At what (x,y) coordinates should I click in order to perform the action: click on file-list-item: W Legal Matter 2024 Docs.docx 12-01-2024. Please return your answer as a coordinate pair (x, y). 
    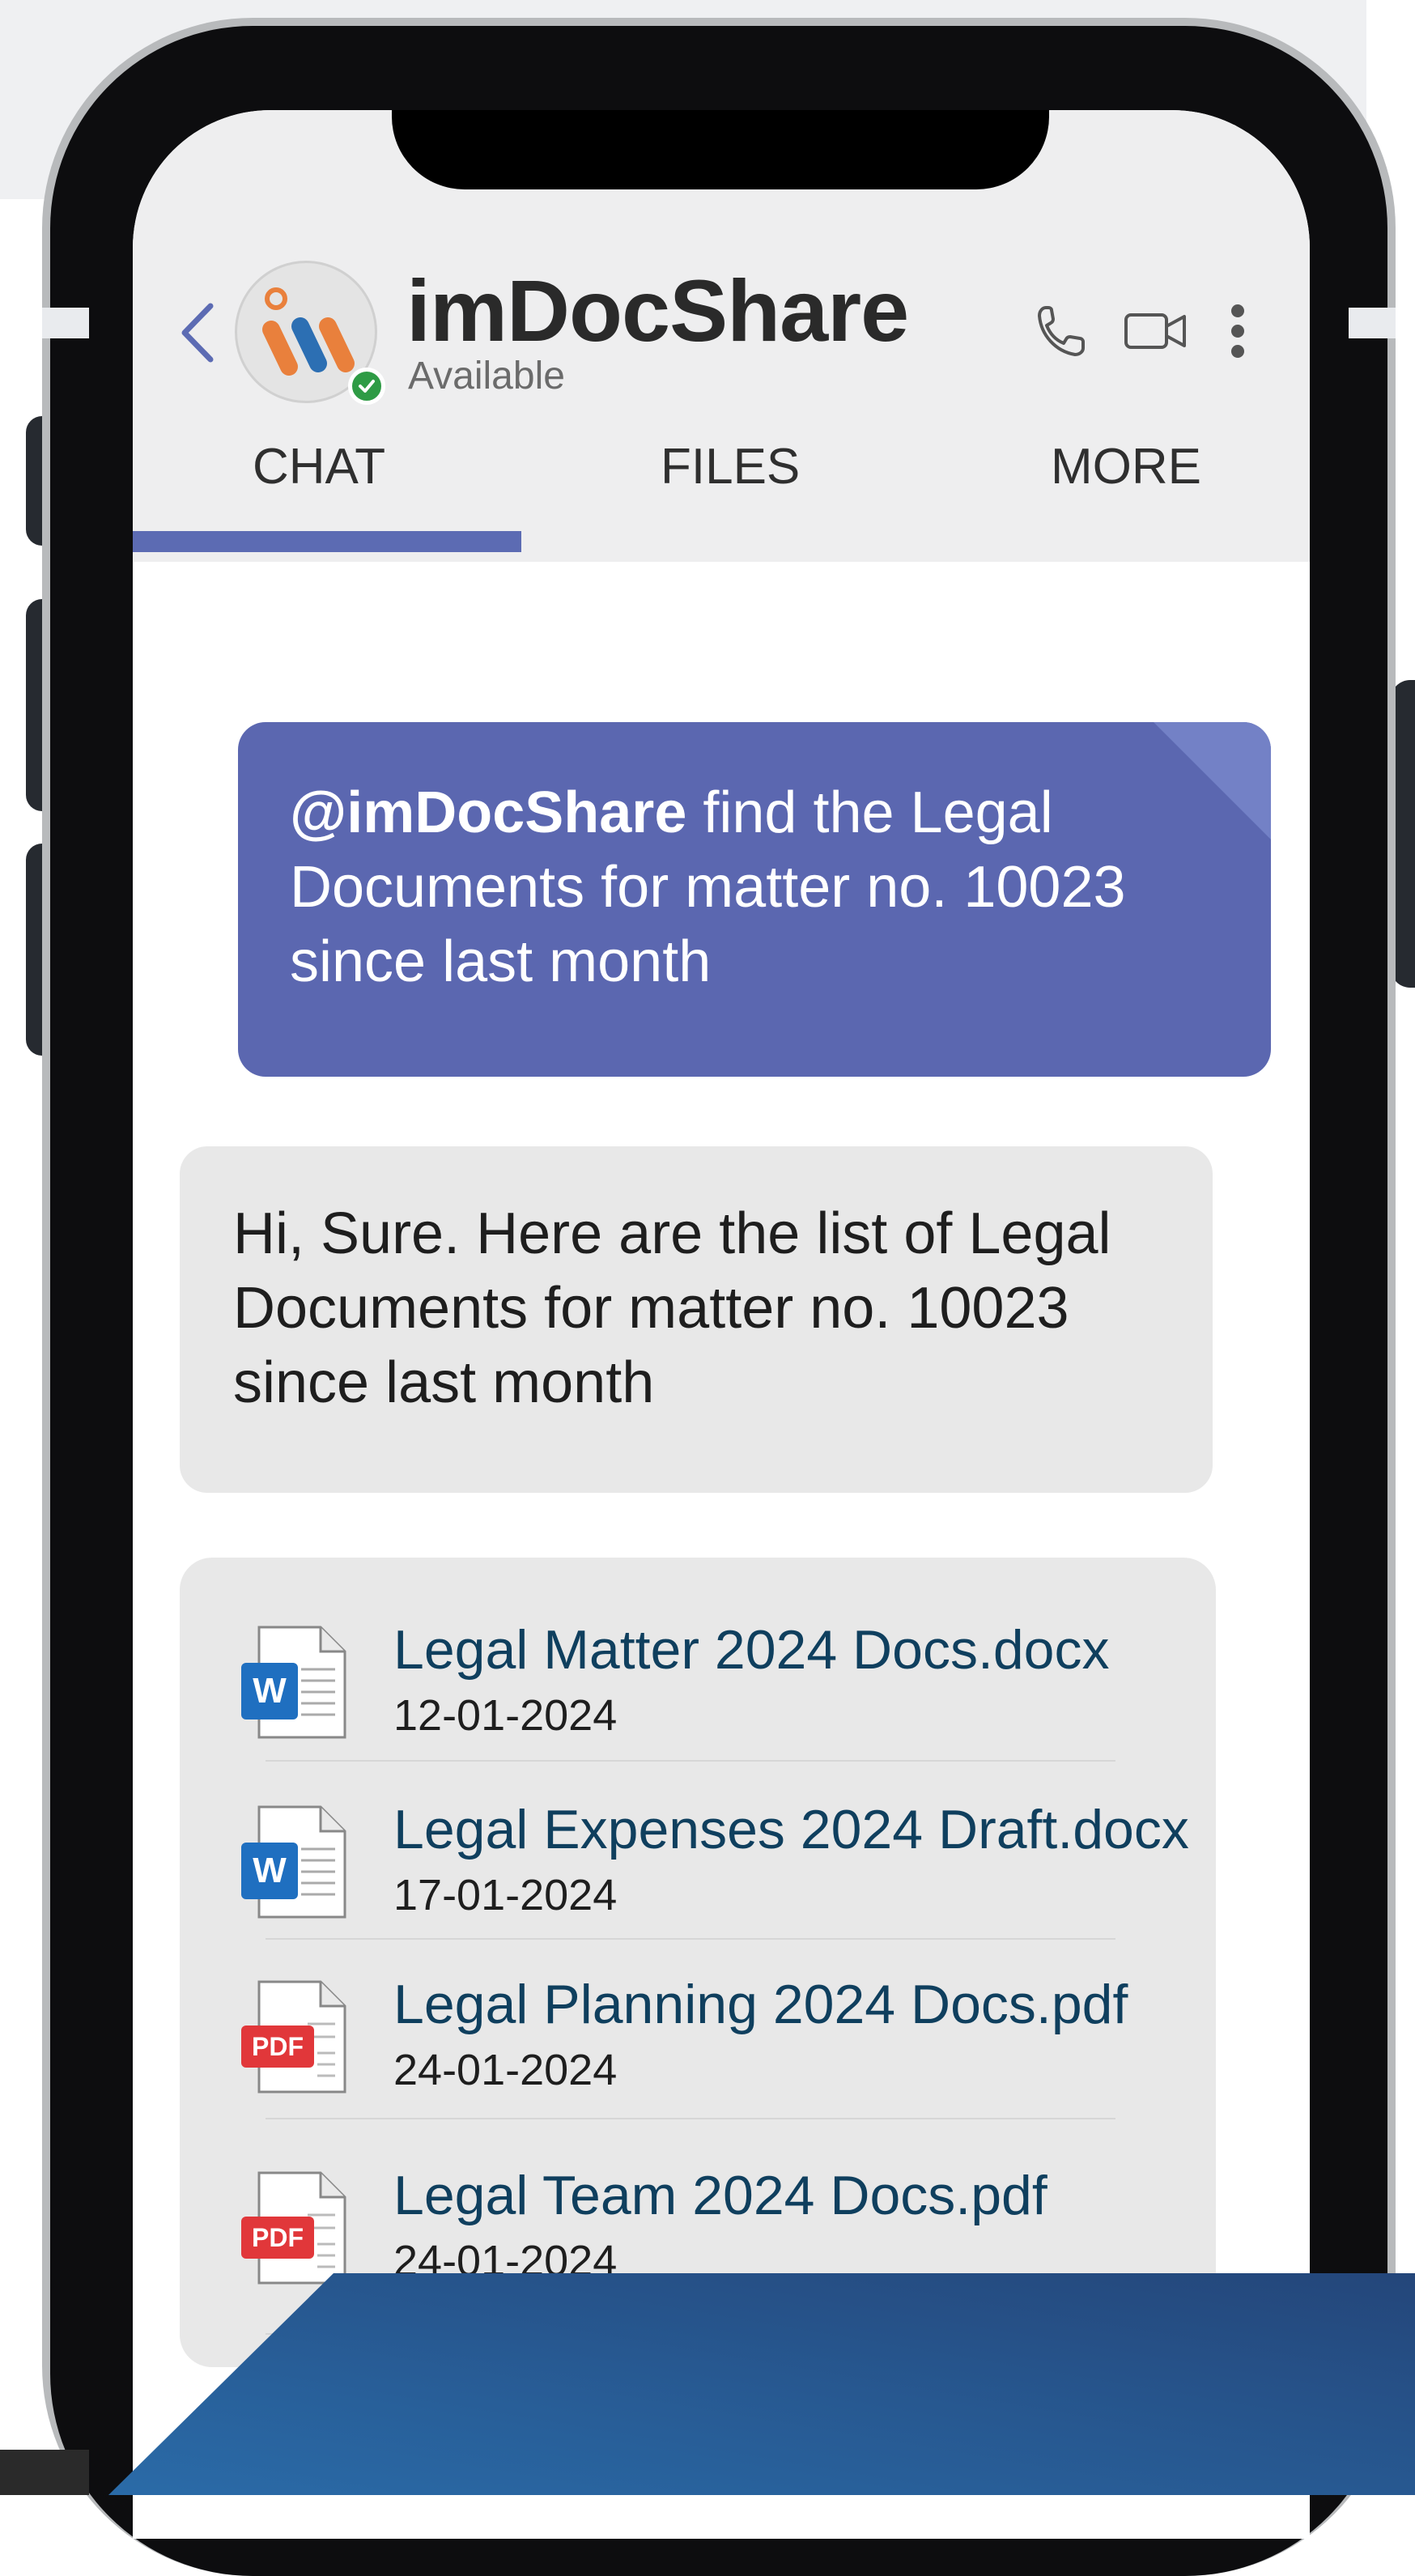
    Looking at the image, I should click on (698, 1687).